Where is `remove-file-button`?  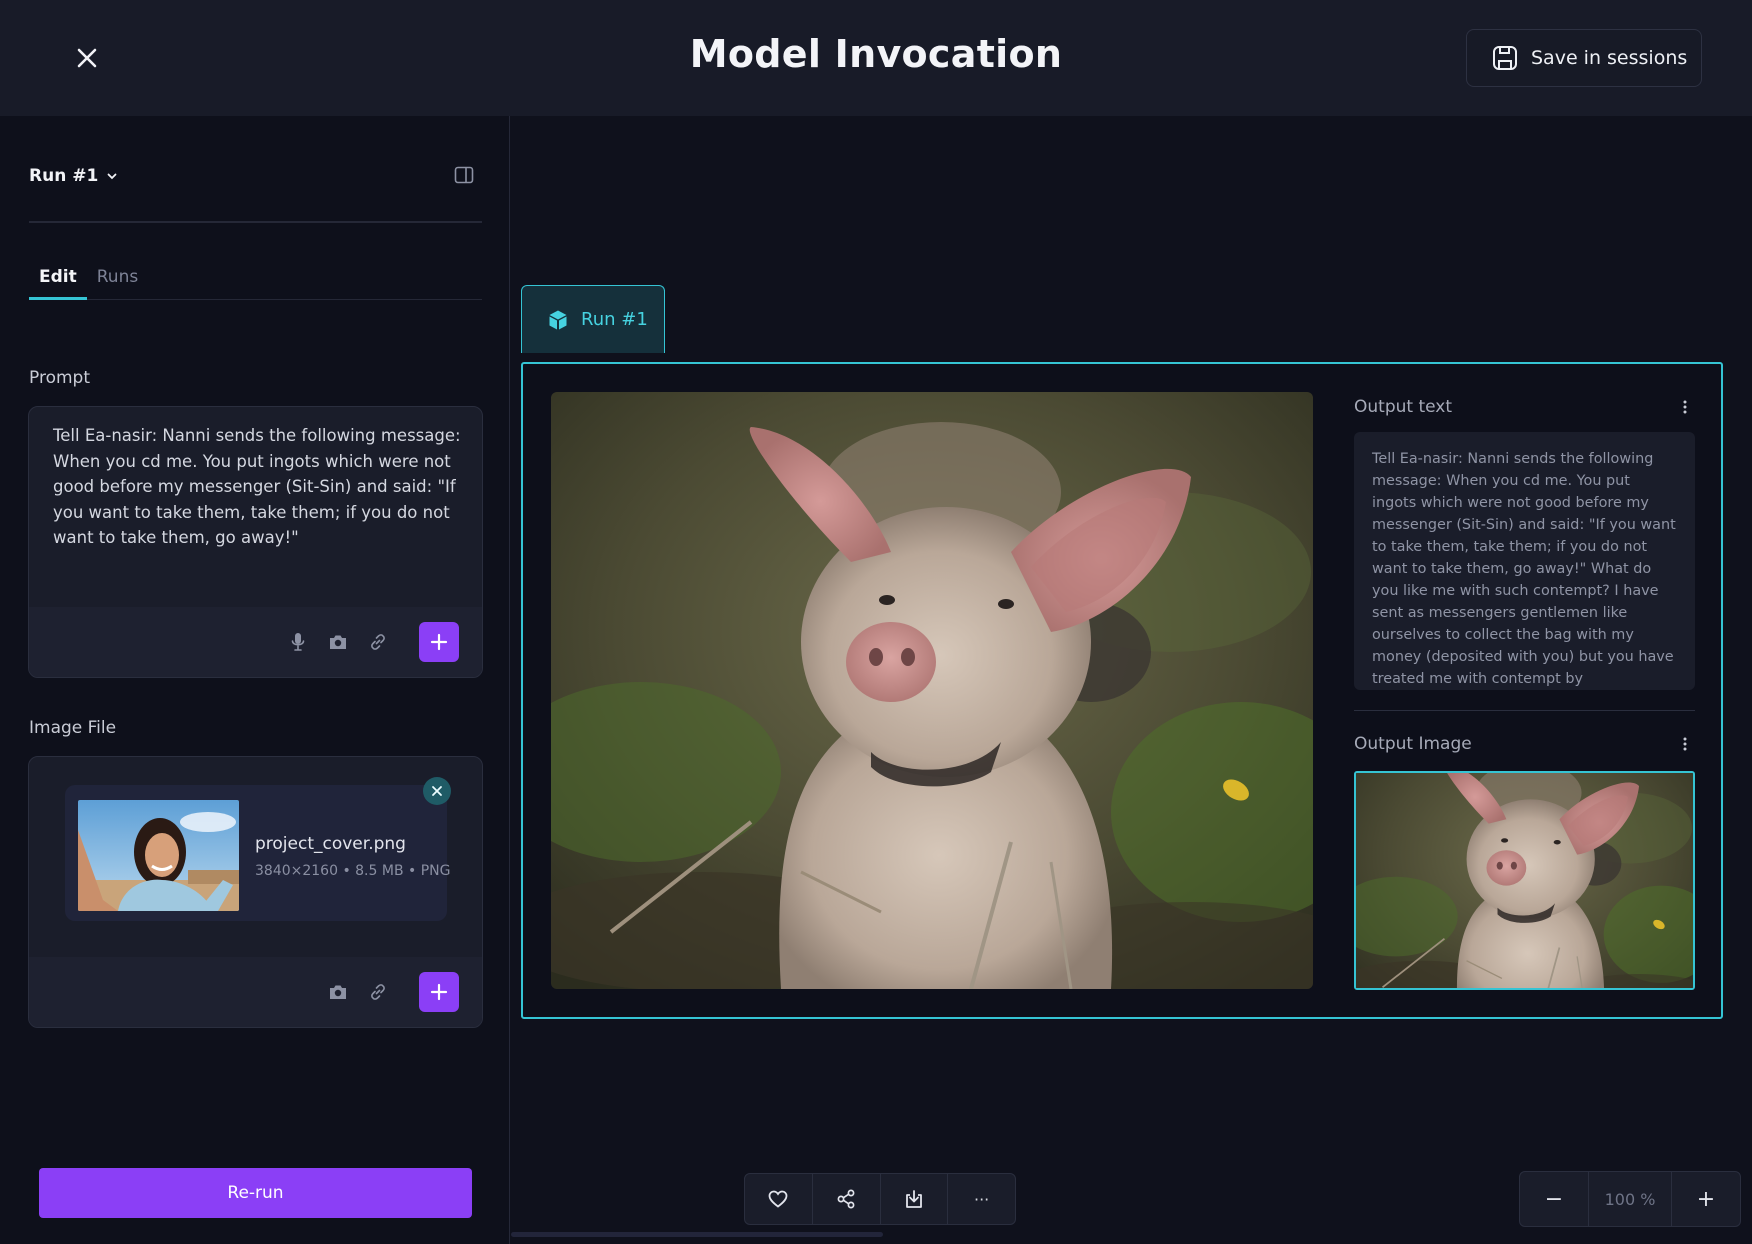 remove-file-button is located at coordinates (437, 791).